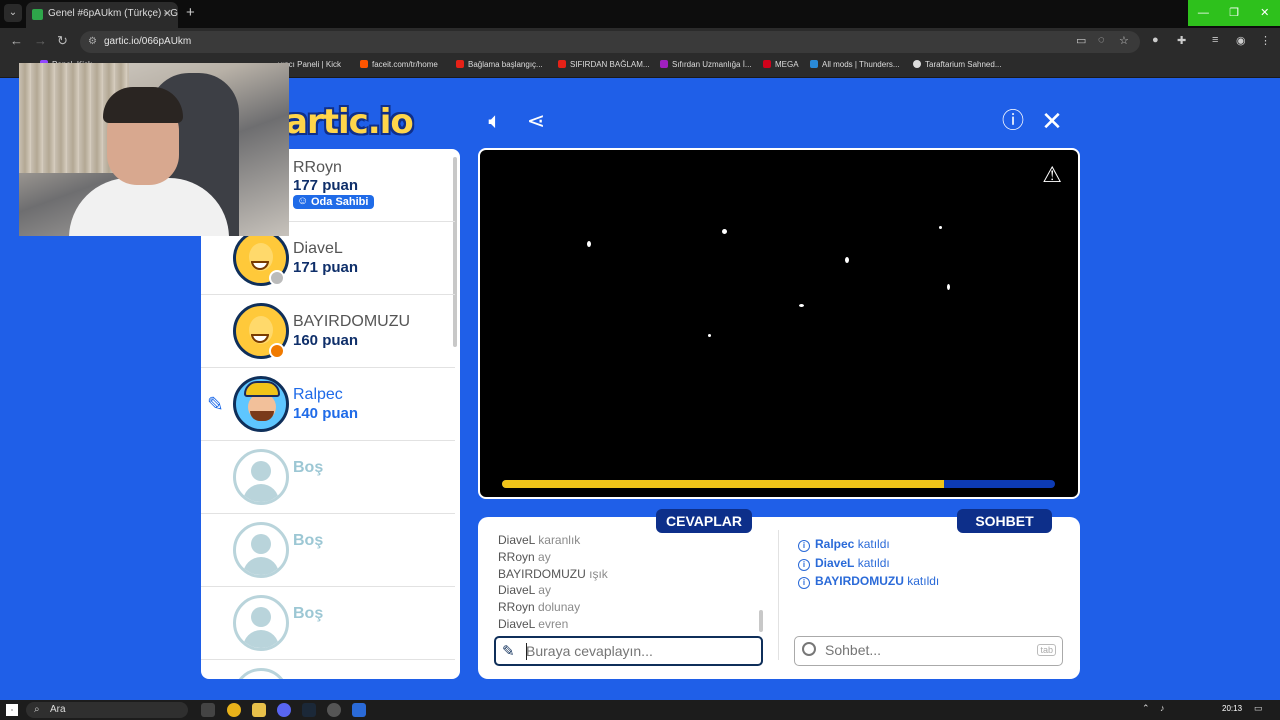 Image resolution: width=1280 pixels, height=720 pixels. What do you see at coordinates (1181, 40) in the screenshot?
I see `puzzle-icon: ✚` at bounding box center [1181, 40].